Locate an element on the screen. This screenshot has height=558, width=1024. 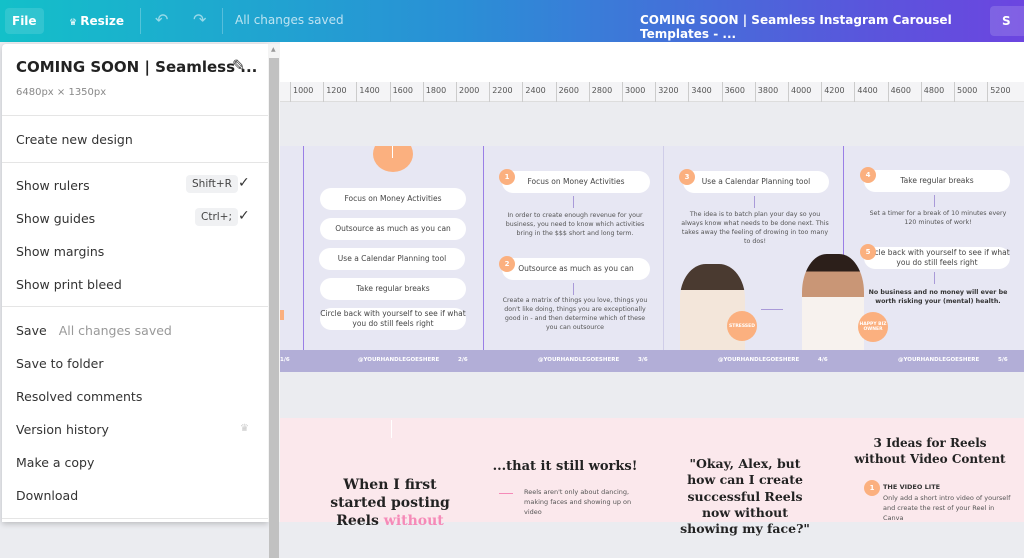
list-pill: Take regular breaks is located at coordinates (393, 289).